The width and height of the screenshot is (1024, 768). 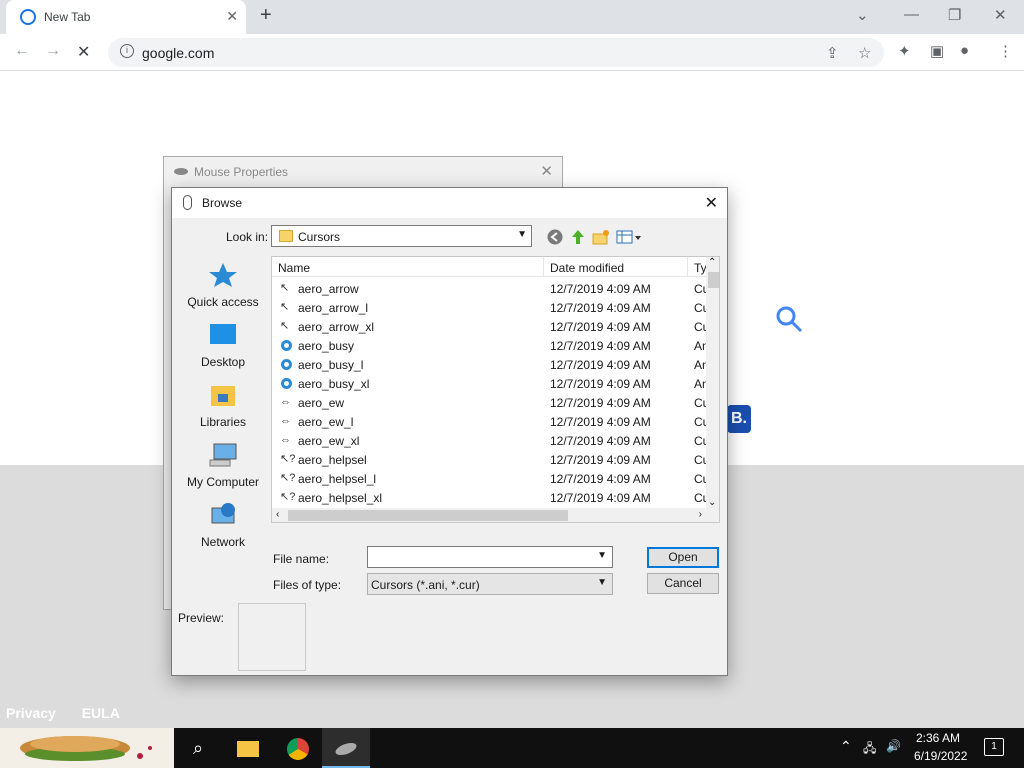 What do you see at coordinates (298, 748) in the screenshot?
I see `chrome-icon` at bounding box center [298, 748].